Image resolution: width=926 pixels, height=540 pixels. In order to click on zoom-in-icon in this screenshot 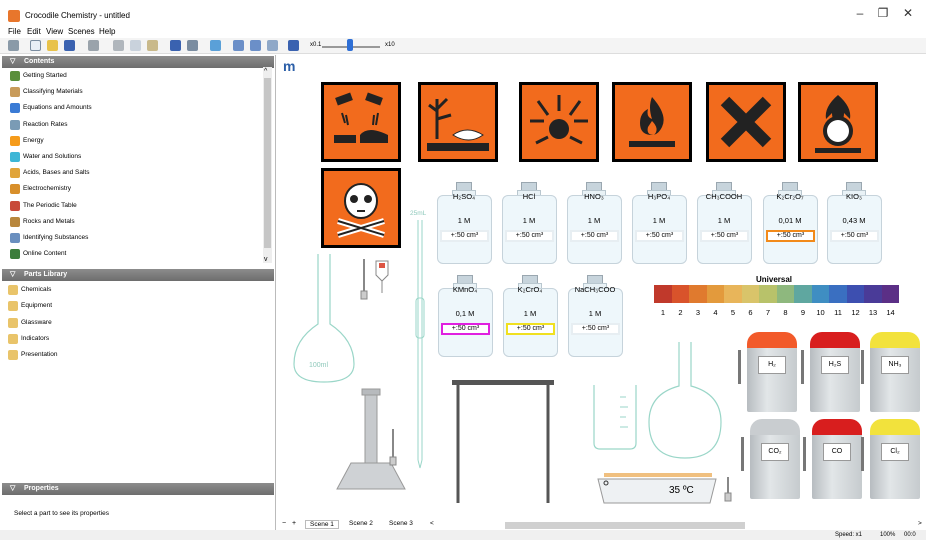, I will do `click(238, 45)`.